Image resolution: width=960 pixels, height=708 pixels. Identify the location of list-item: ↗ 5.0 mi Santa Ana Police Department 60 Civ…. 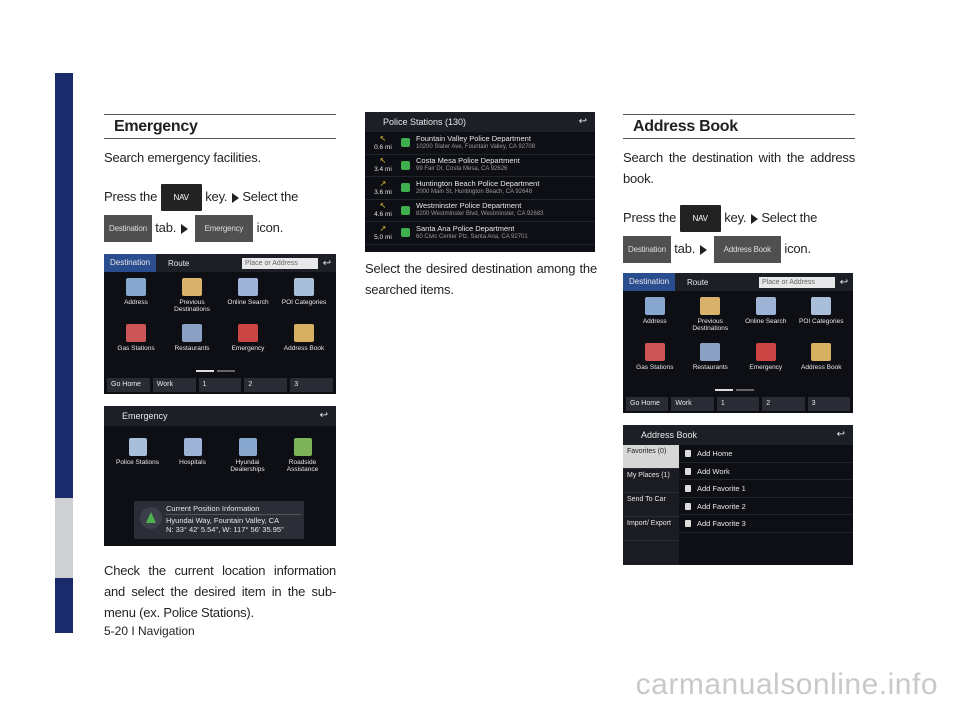
(480, 233).